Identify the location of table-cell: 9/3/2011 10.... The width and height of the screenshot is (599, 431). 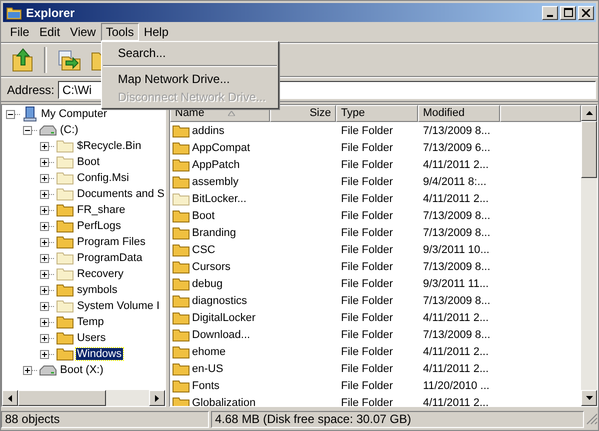
(456, 250).